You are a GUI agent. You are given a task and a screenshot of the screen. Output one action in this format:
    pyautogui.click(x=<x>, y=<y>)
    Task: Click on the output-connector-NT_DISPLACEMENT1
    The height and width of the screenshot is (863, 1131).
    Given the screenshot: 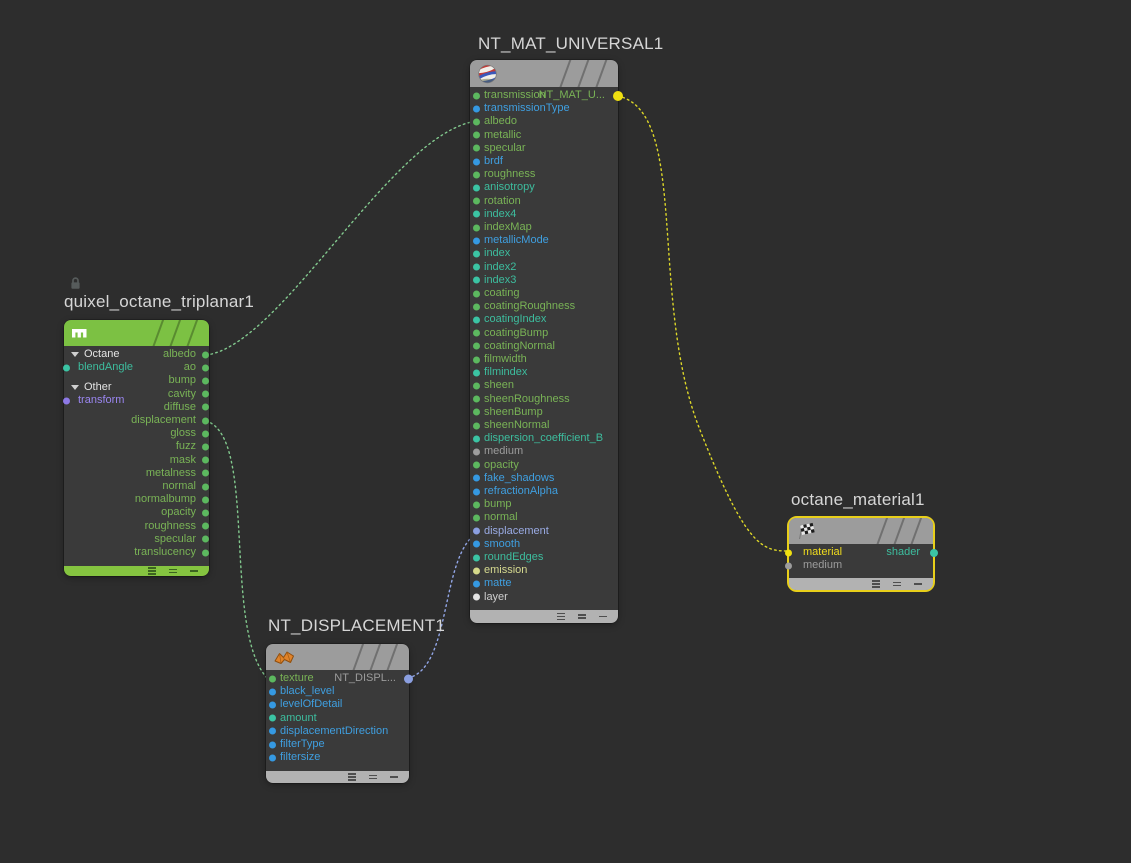 What is the action you would take?
    pyautogui.click(x=408, y=679)
    